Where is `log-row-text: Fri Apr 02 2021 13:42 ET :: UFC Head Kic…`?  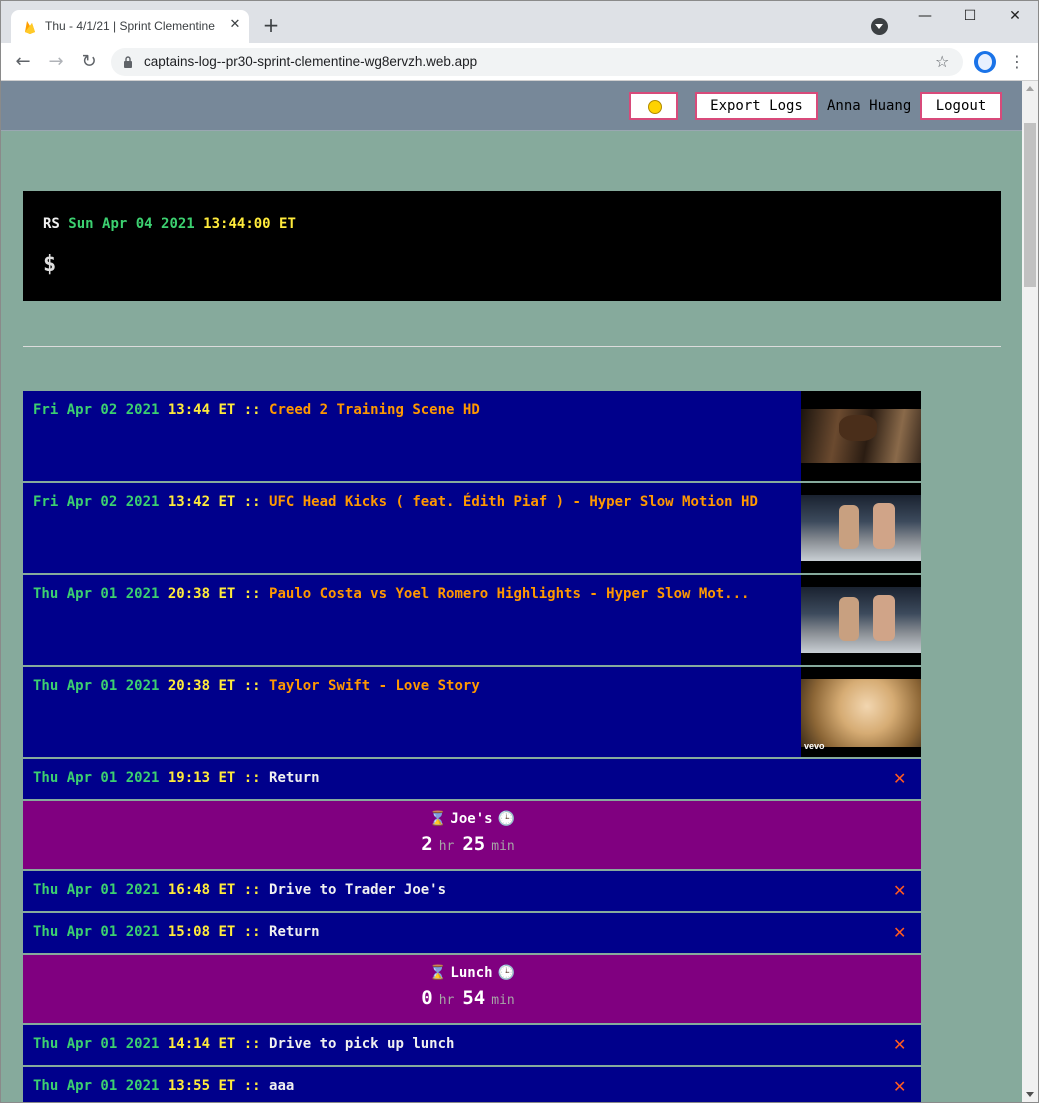 log-row-text: Fri Apr 02 2021 13:42 ET :: UFC Head Kic… is located at coordinates (395, 502).